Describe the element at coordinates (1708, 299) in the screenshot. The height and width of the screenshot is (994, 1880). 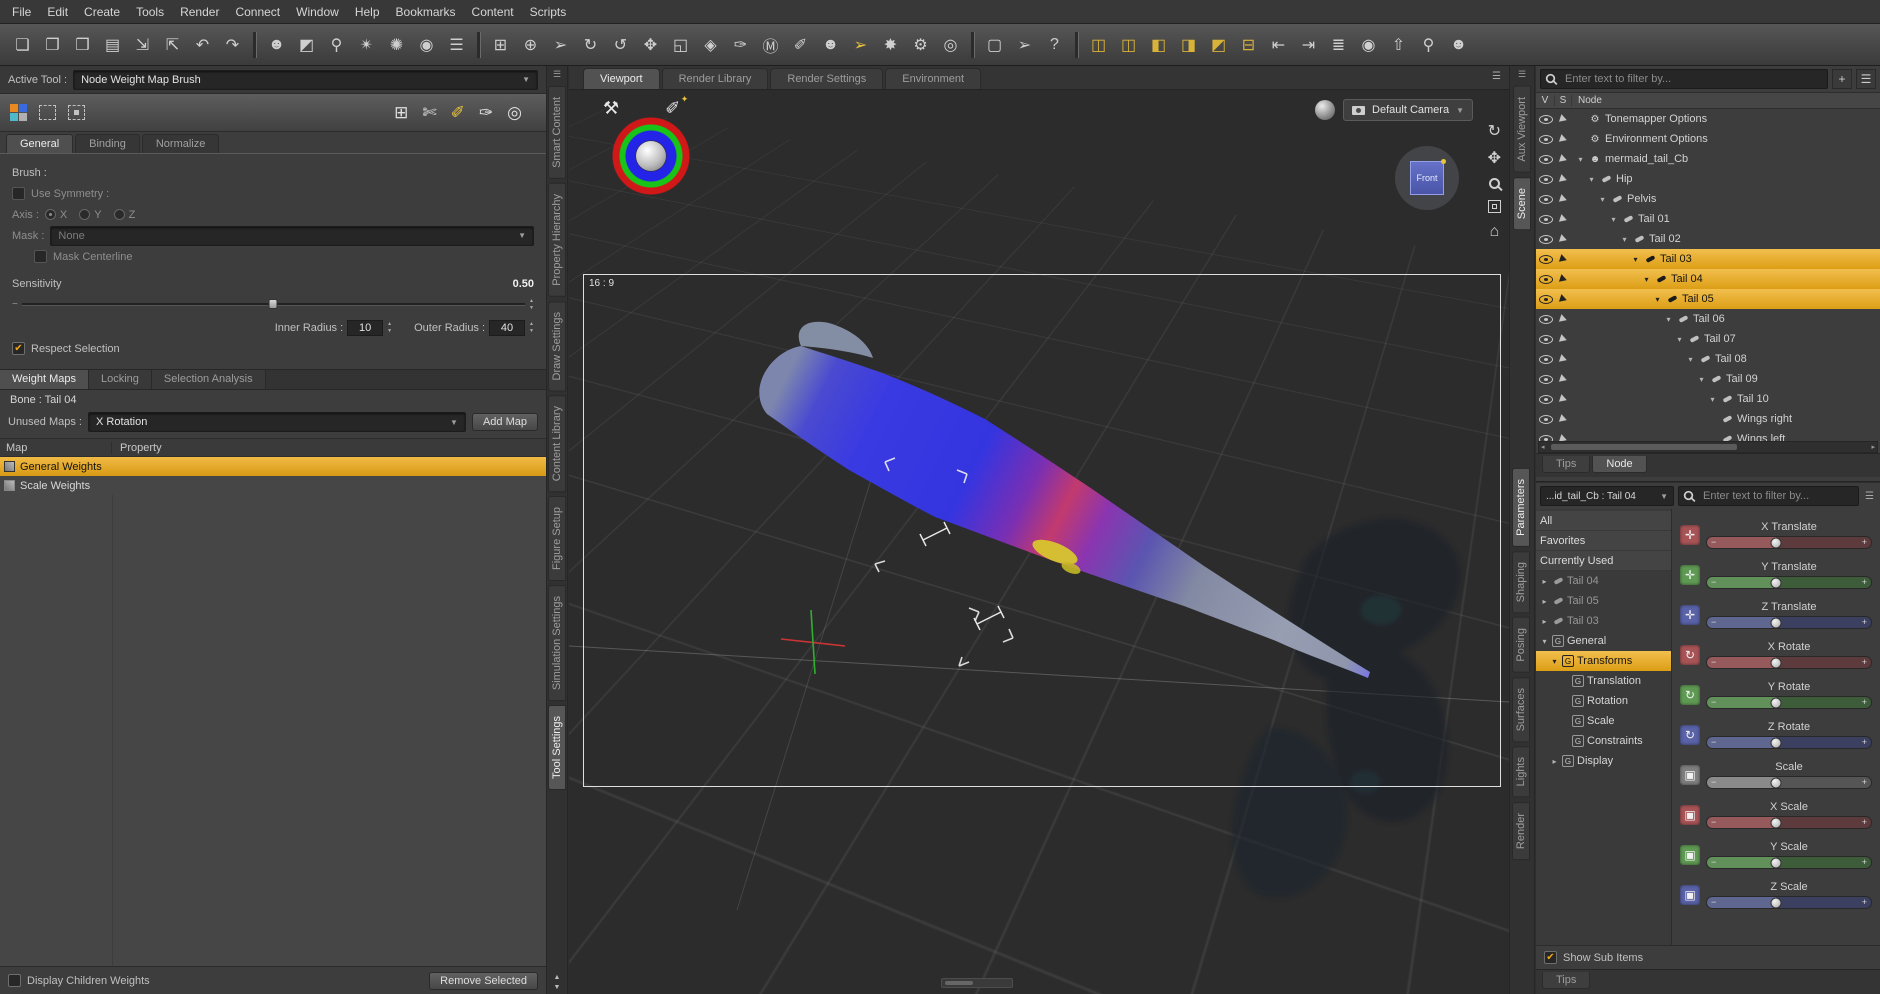
I see `scene-node-row: ▾ Tail 05` at that location.